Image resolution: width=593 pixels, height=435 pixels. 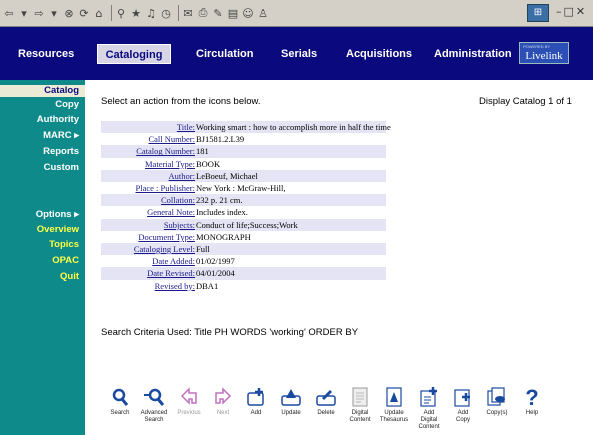 What do you see at coordinates (544, 56) in the screenshot?
I see `logo-text: Livelink` at bounding box center [544, 56].